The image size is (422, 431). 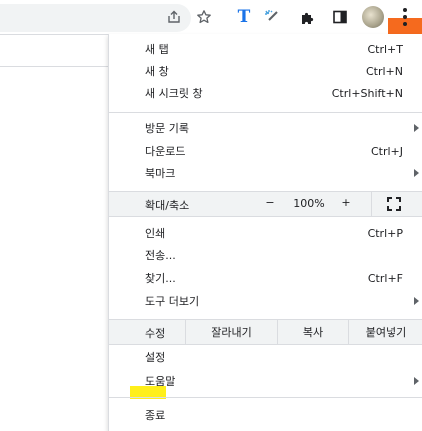 I want to click on share-icon, so click(x=174, y=17).